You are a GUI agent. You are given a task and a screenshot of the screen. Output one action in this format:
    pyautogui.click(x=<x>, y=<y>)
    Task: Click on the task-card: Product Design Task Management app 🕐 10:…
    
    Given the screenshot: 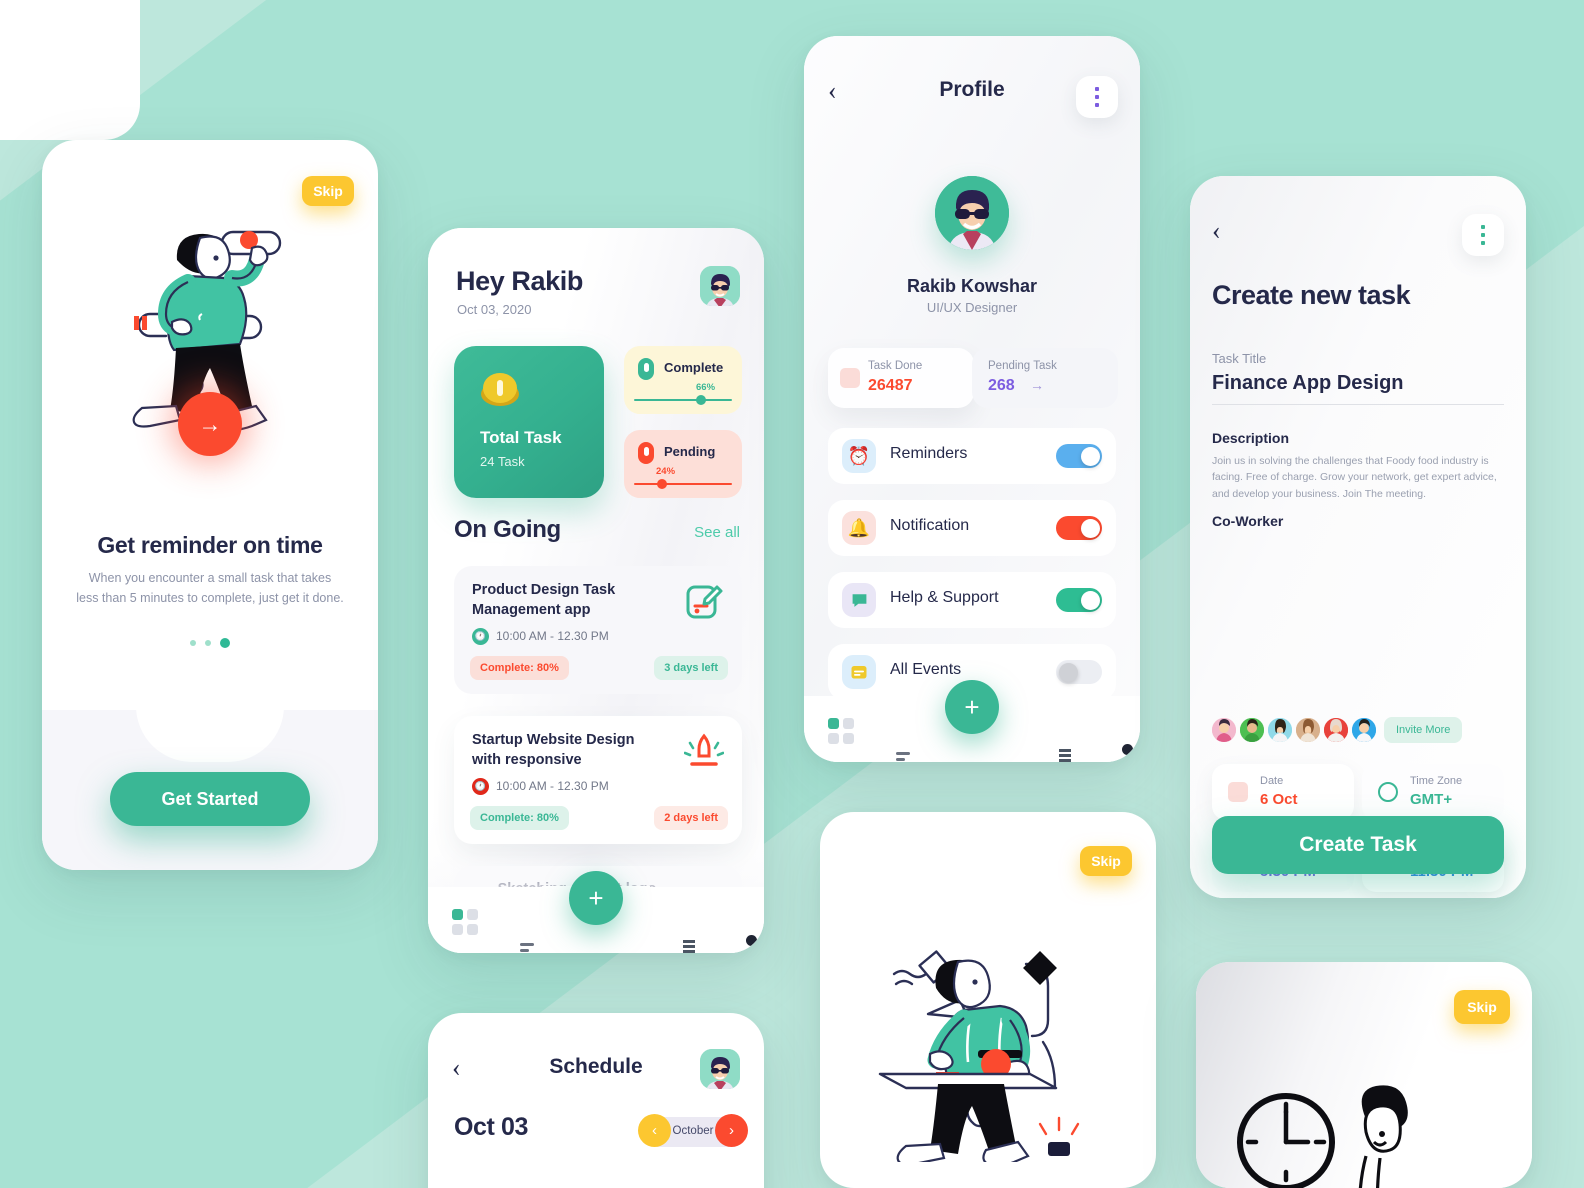 What is the action you would take?
    pyautogui.click(x=598, y=630)
    